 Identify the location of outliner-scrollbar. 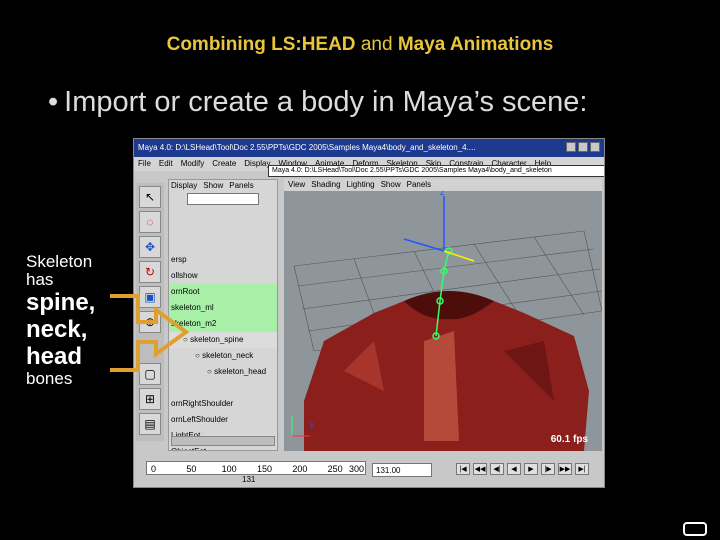
(223, 441).